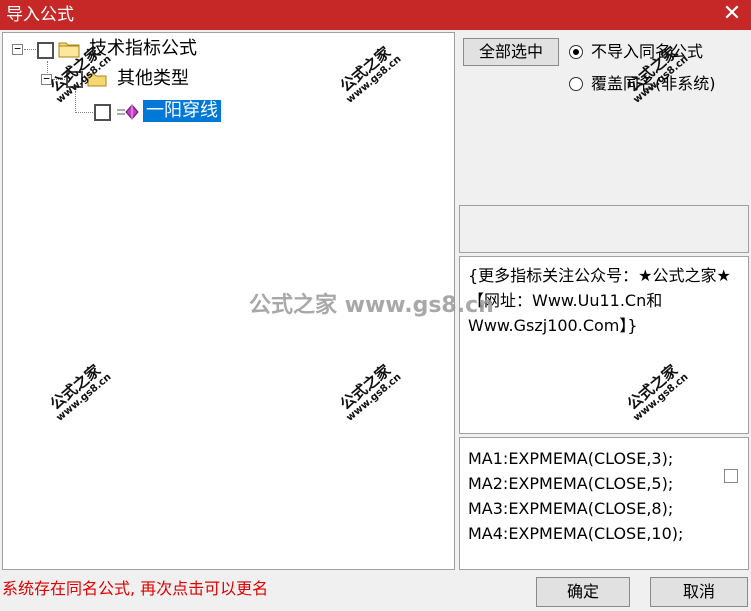 The height and width of the screenshot is (611, 751). I want to click on import-options: 全部选中 不导入同名公式 覆盖同名(非系统), so click(604, 117).